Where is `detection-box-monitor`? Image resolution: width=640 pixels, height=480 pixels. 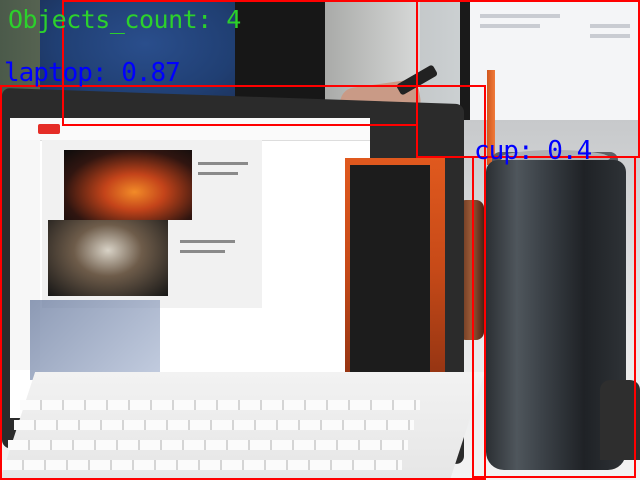 detection-box-monitor is located at coordinates (528, 79).